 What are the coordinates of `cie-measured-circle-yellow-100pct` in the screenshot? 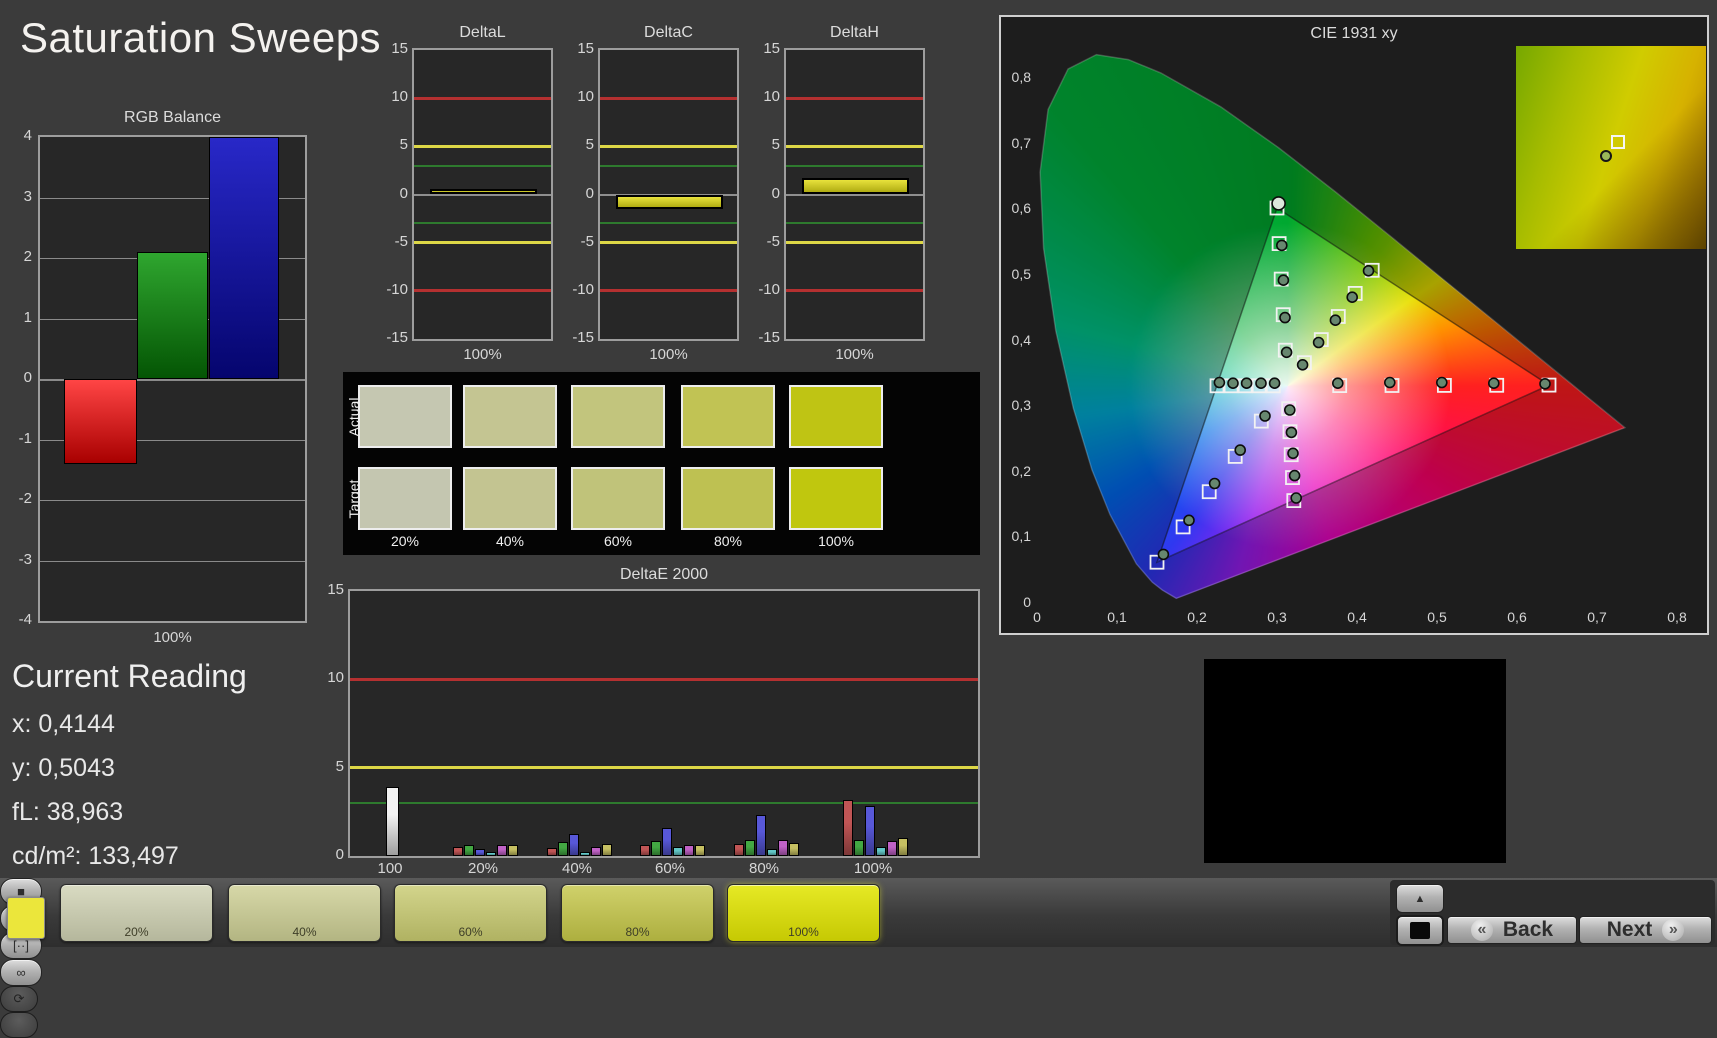 It's located at (1368, 271).